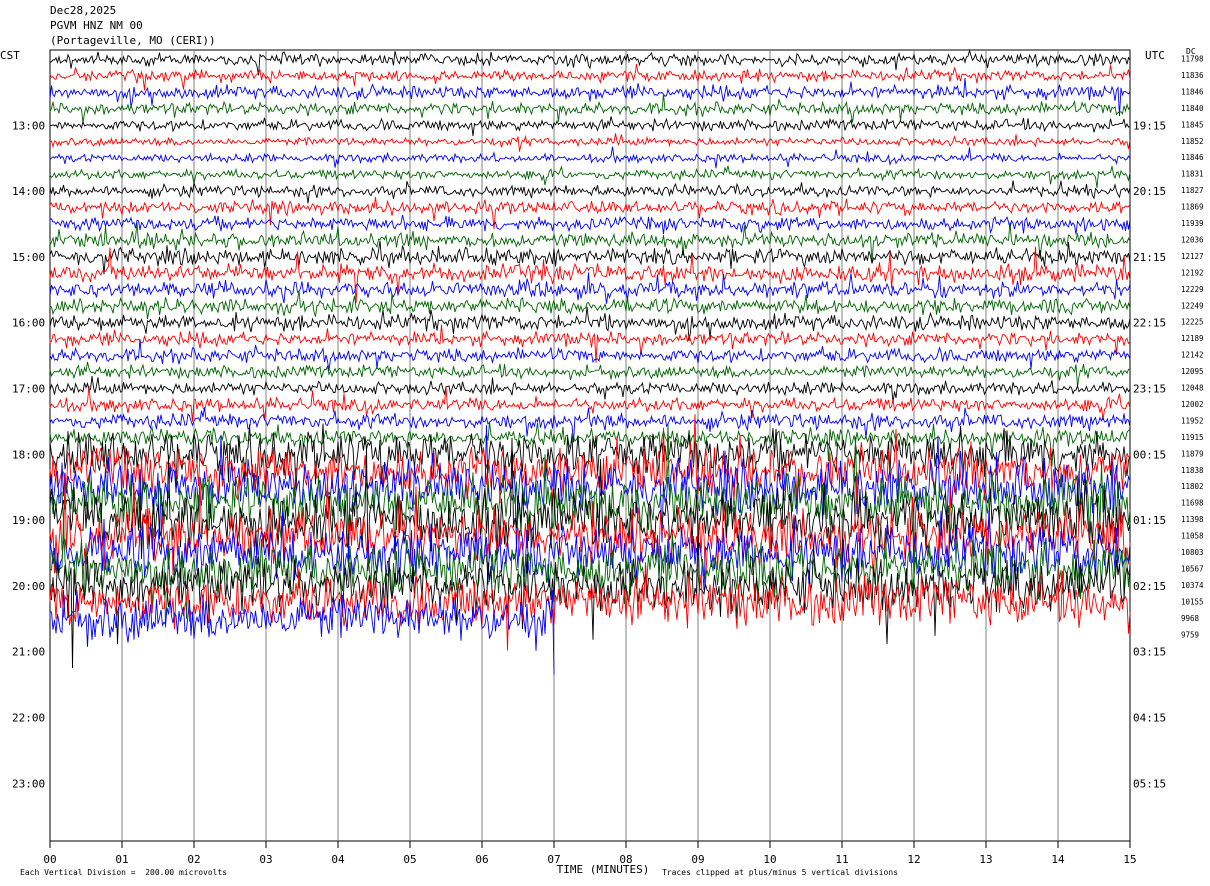  What do you see at coordinates (697, 859) in the screenshot?
I see `x-tick-label: 09` at bounding box center [697, 859].